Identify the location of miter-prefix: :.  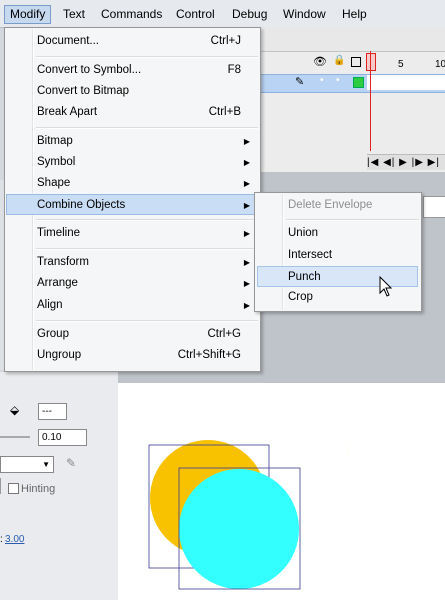
(1, 539).